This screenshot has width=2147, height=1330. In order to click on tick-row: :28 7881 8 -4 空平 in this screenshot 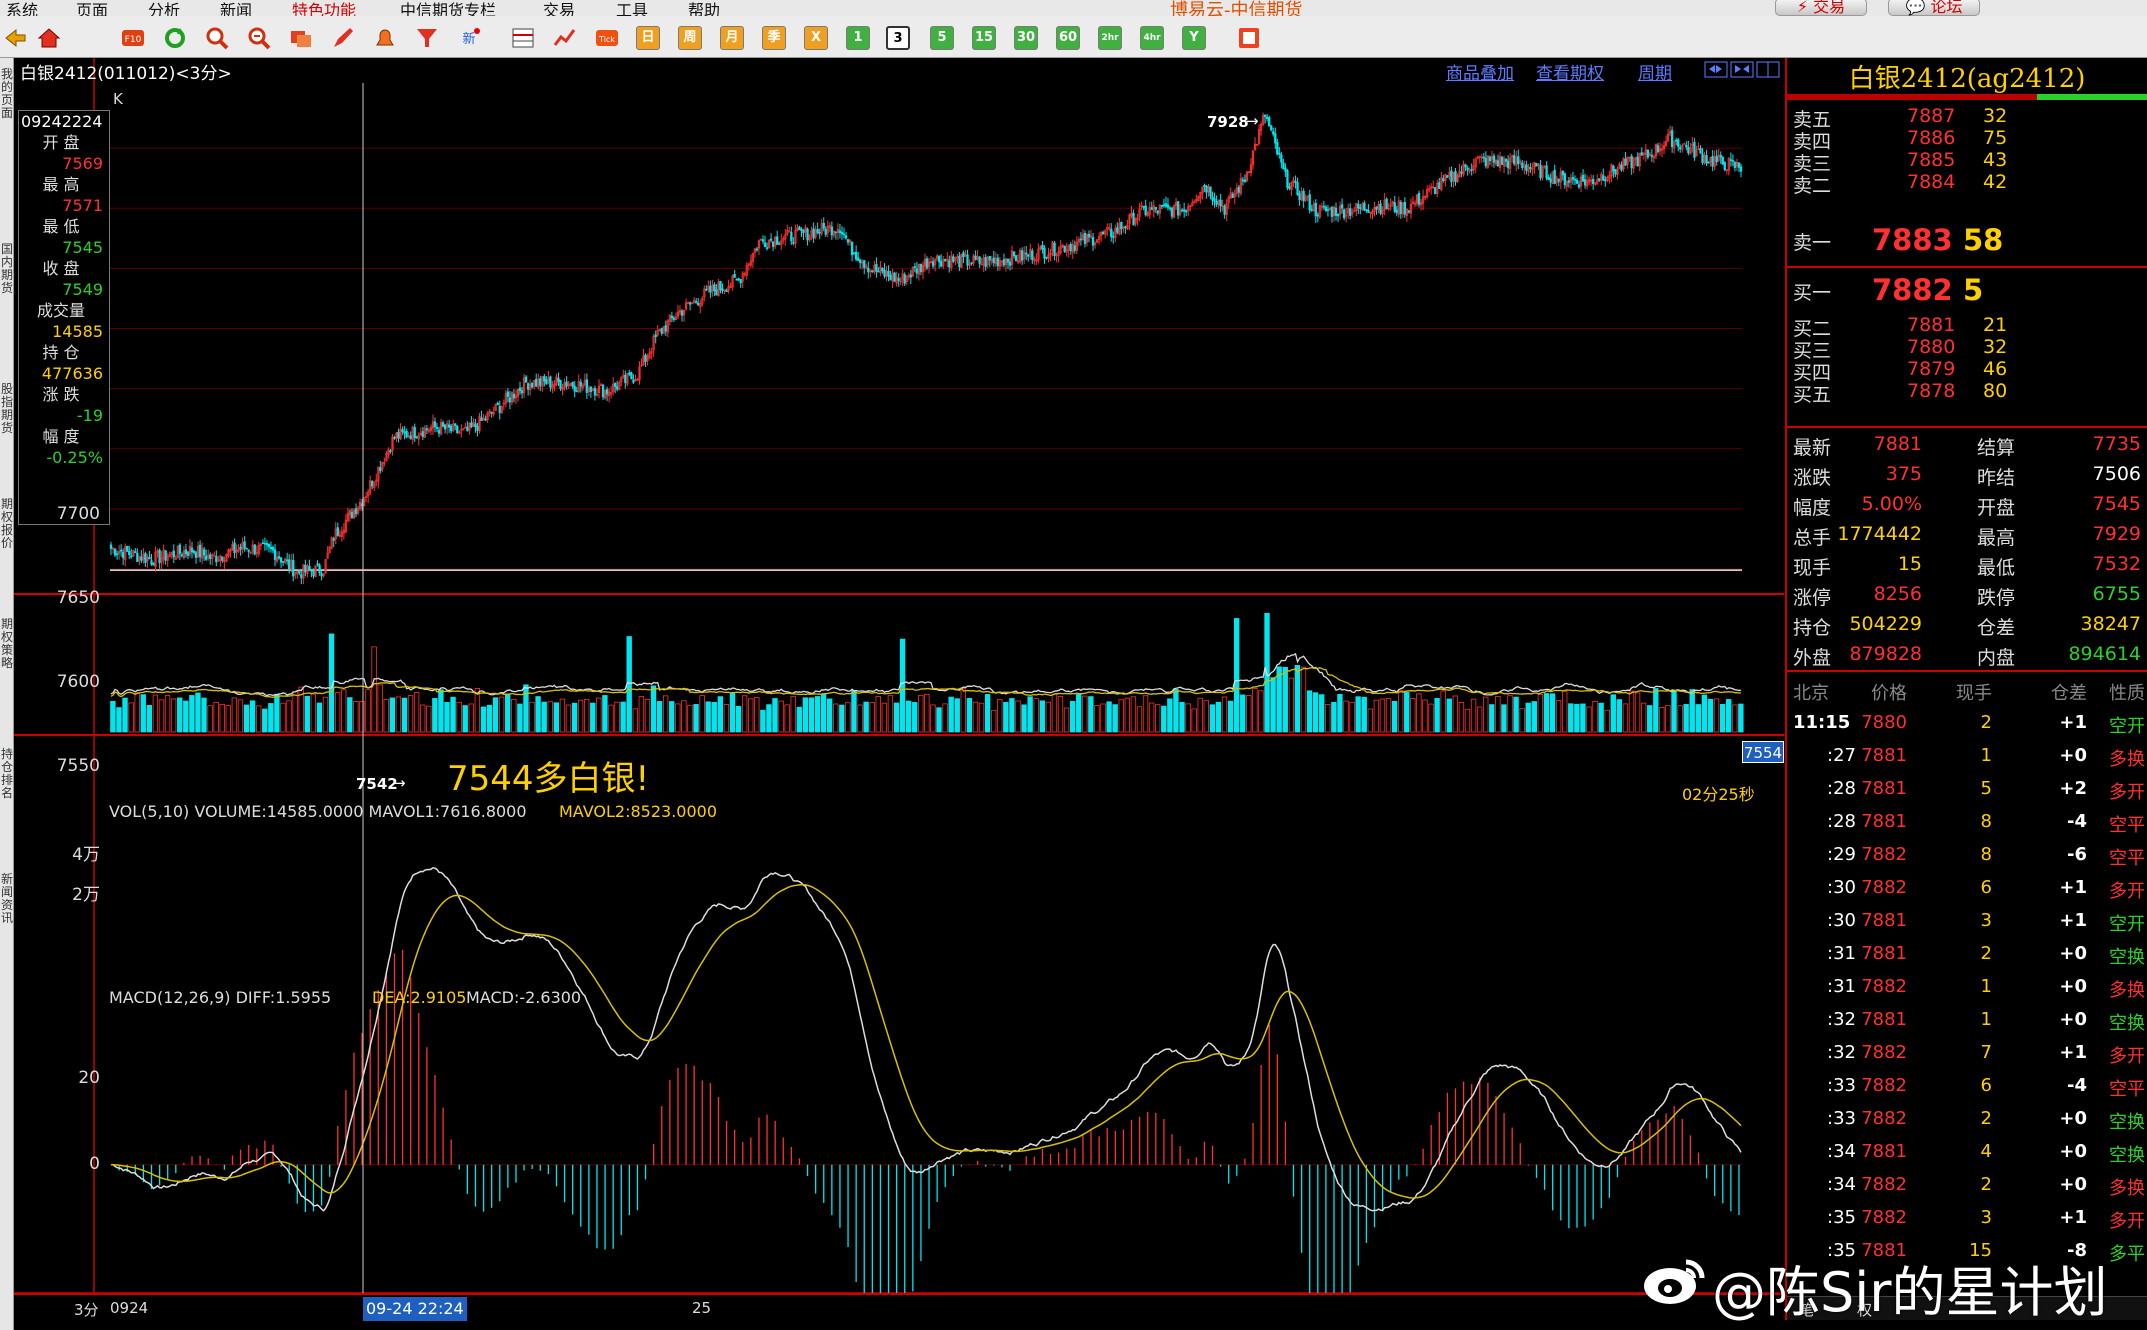, I will do `click(1967, 823)`.